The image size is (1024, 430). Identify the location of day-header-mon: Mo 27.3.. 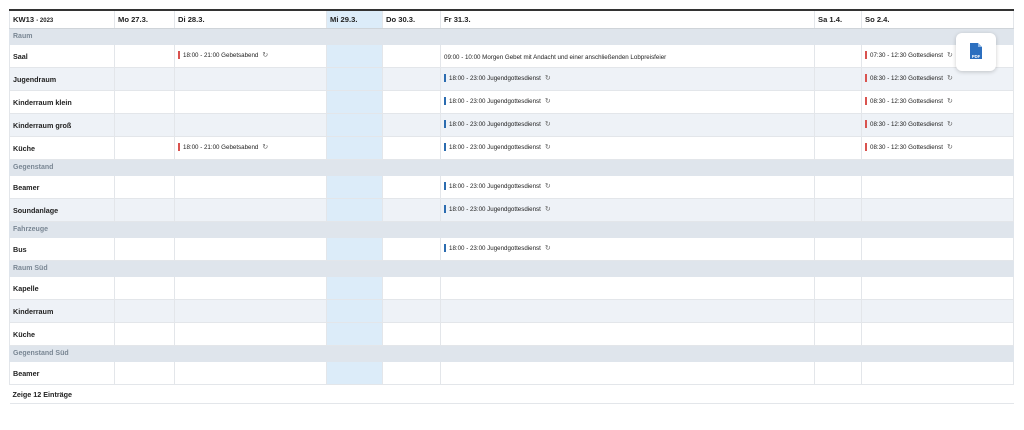
(144, 19).